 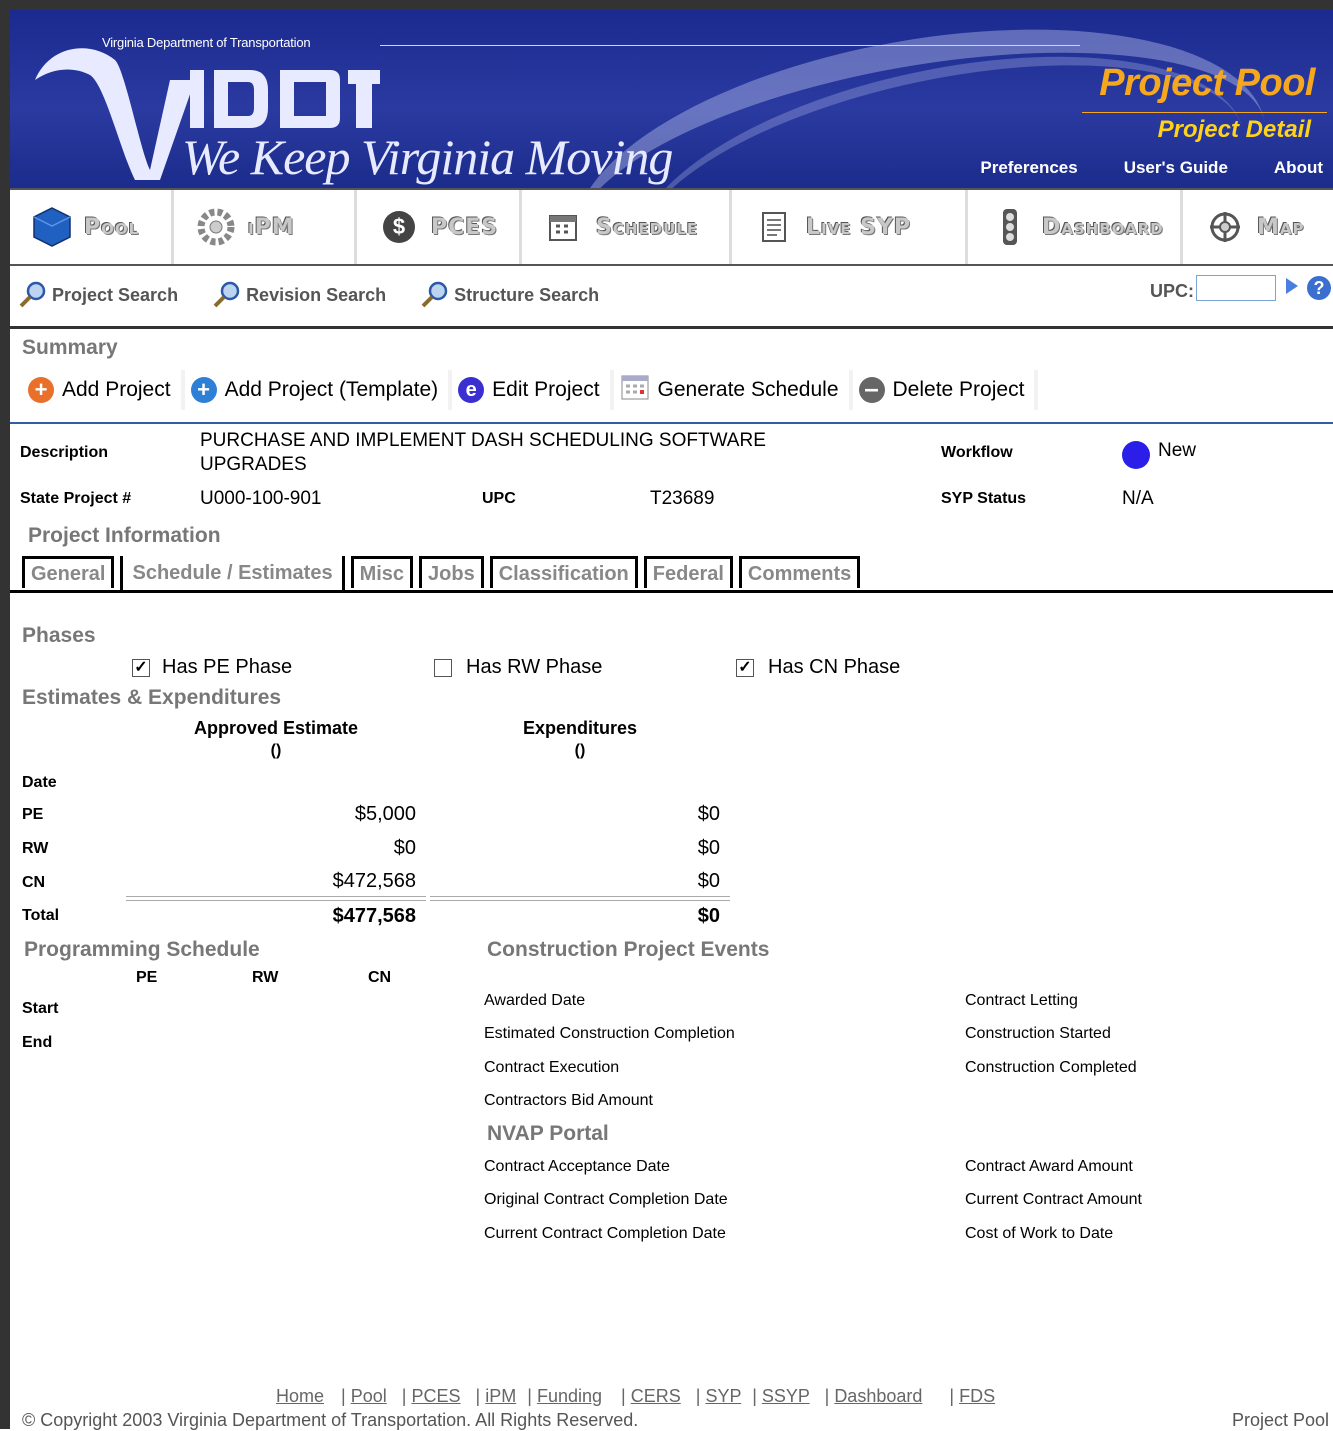 I want to click on project-search-link: Project Search, so click(x=98, y=295).